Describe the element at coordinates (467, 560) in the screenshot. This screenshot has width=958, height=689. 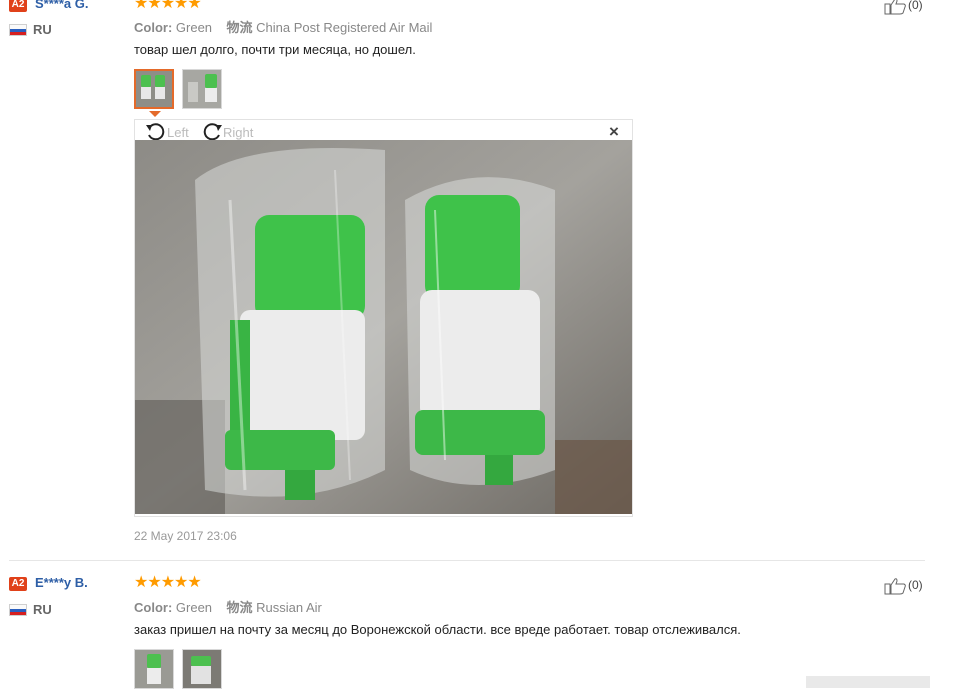
I see `review-separator` at that location.